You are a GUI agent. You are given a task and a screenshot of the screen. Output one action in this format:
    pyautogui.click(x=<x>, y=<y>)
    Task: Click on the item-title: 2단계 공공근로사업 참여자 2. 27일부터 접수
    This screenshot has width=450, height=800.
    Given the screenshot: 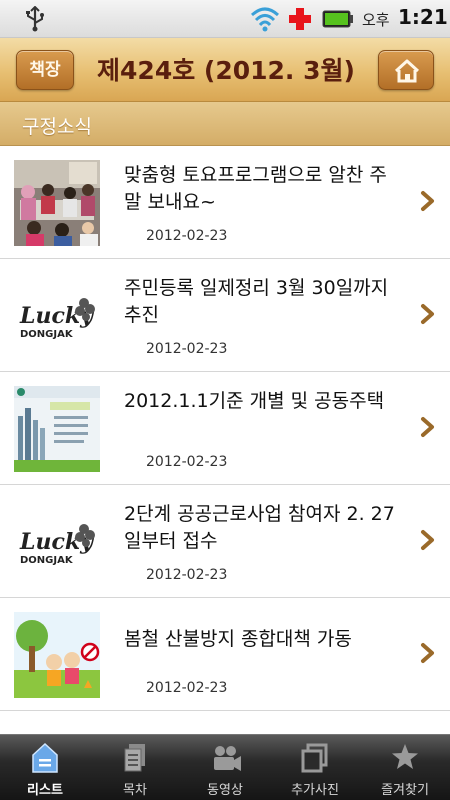 What is the action you would take?
    pyautogui.click(x=259, y=527)
    